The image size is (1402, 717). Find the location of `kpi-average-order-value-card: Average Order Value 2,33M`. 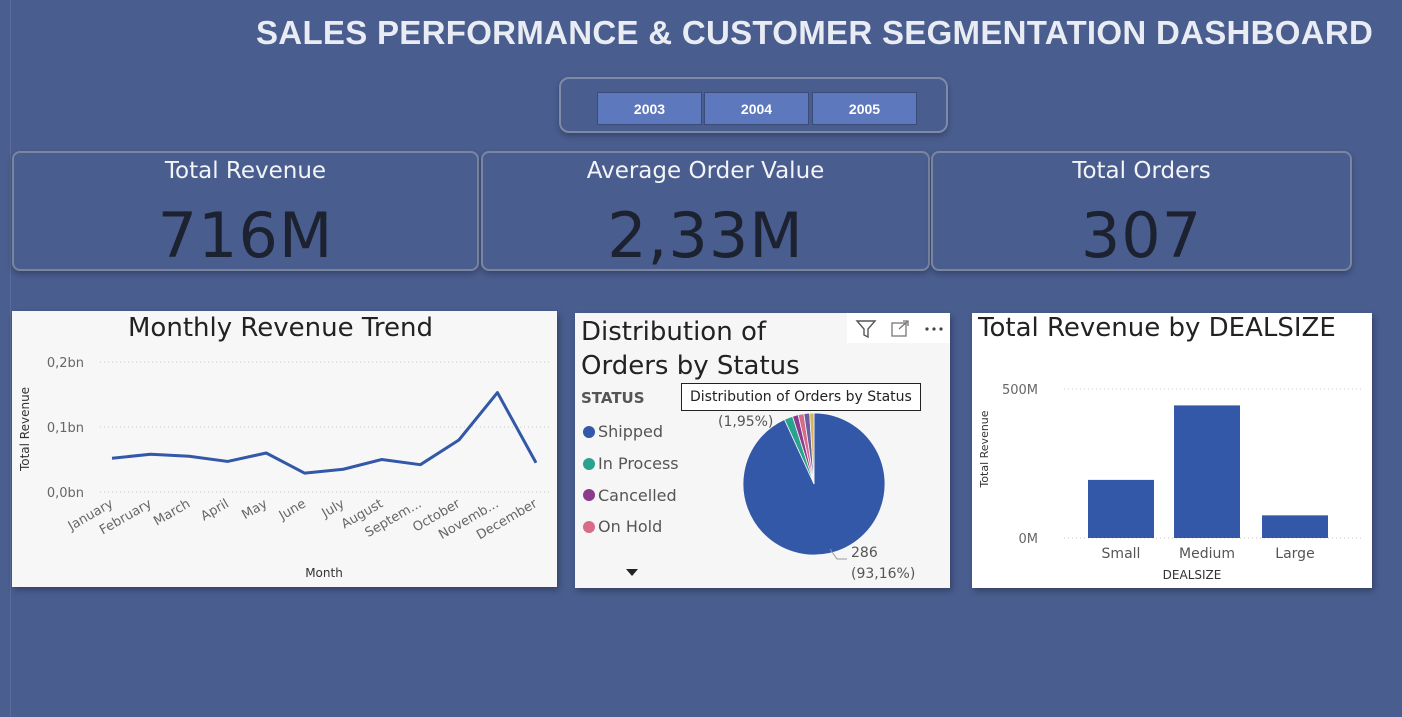

kpi-average-order-value-card: Average Order Value 2,33M is located at coordinates (705, 211).